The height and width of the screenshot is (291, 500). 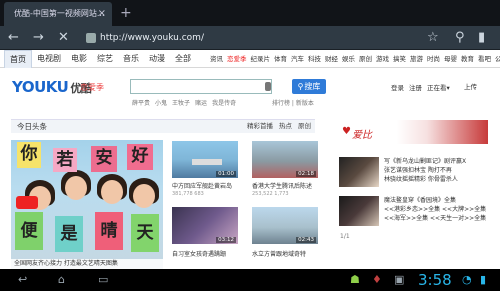 I want to click on account-link: 注册, so click(x=415, y=87).